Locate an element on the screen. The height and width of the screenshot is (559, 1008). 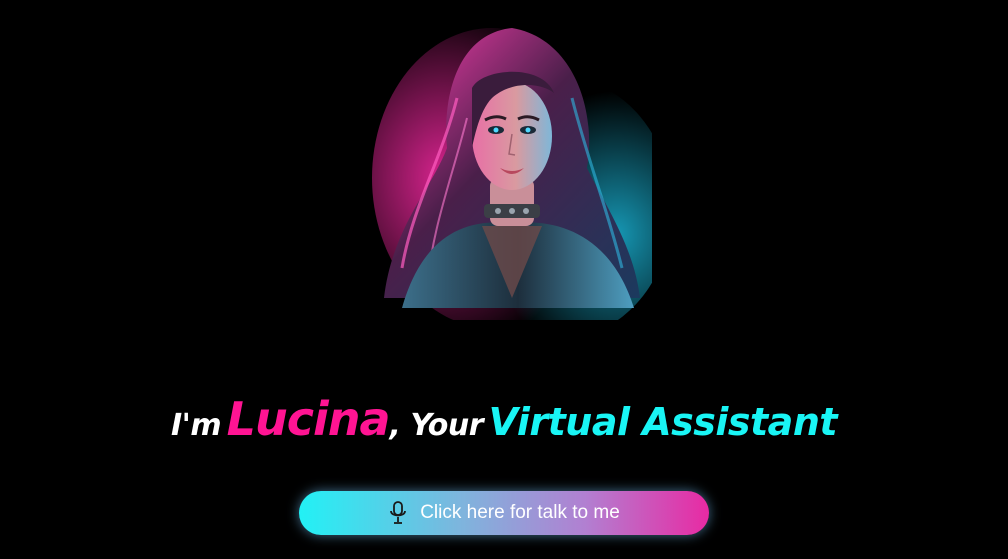
talk-button: Click here for talk to me is located at coordinates (504, 513).